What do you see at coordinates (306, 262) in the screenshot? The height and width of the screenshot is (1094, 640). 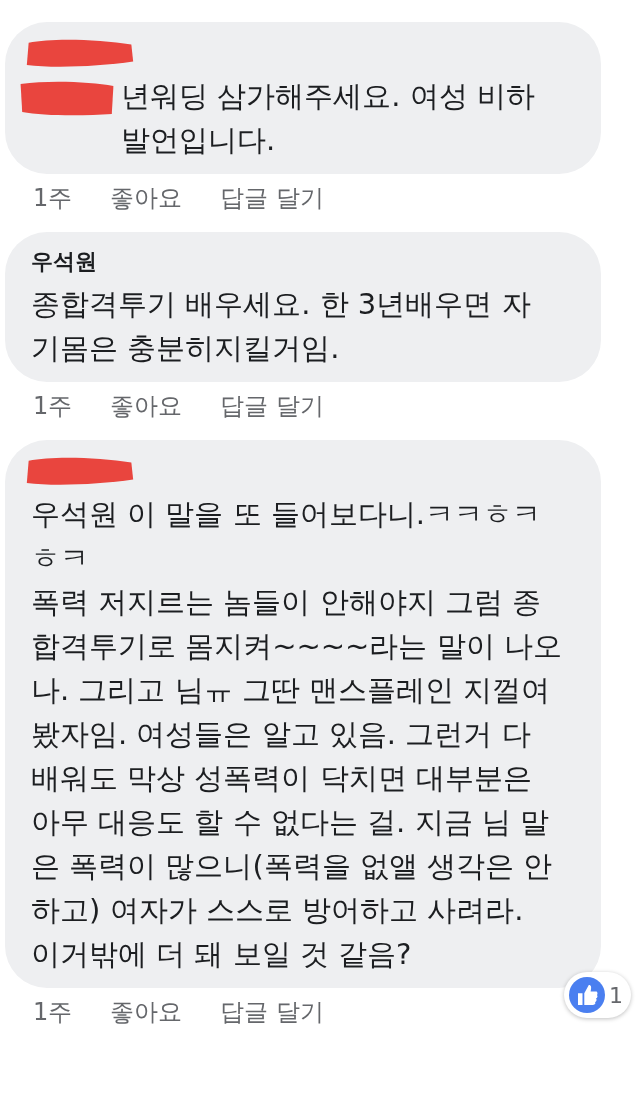 I see `author-name: 우석원` at bounding box center [306, 262].